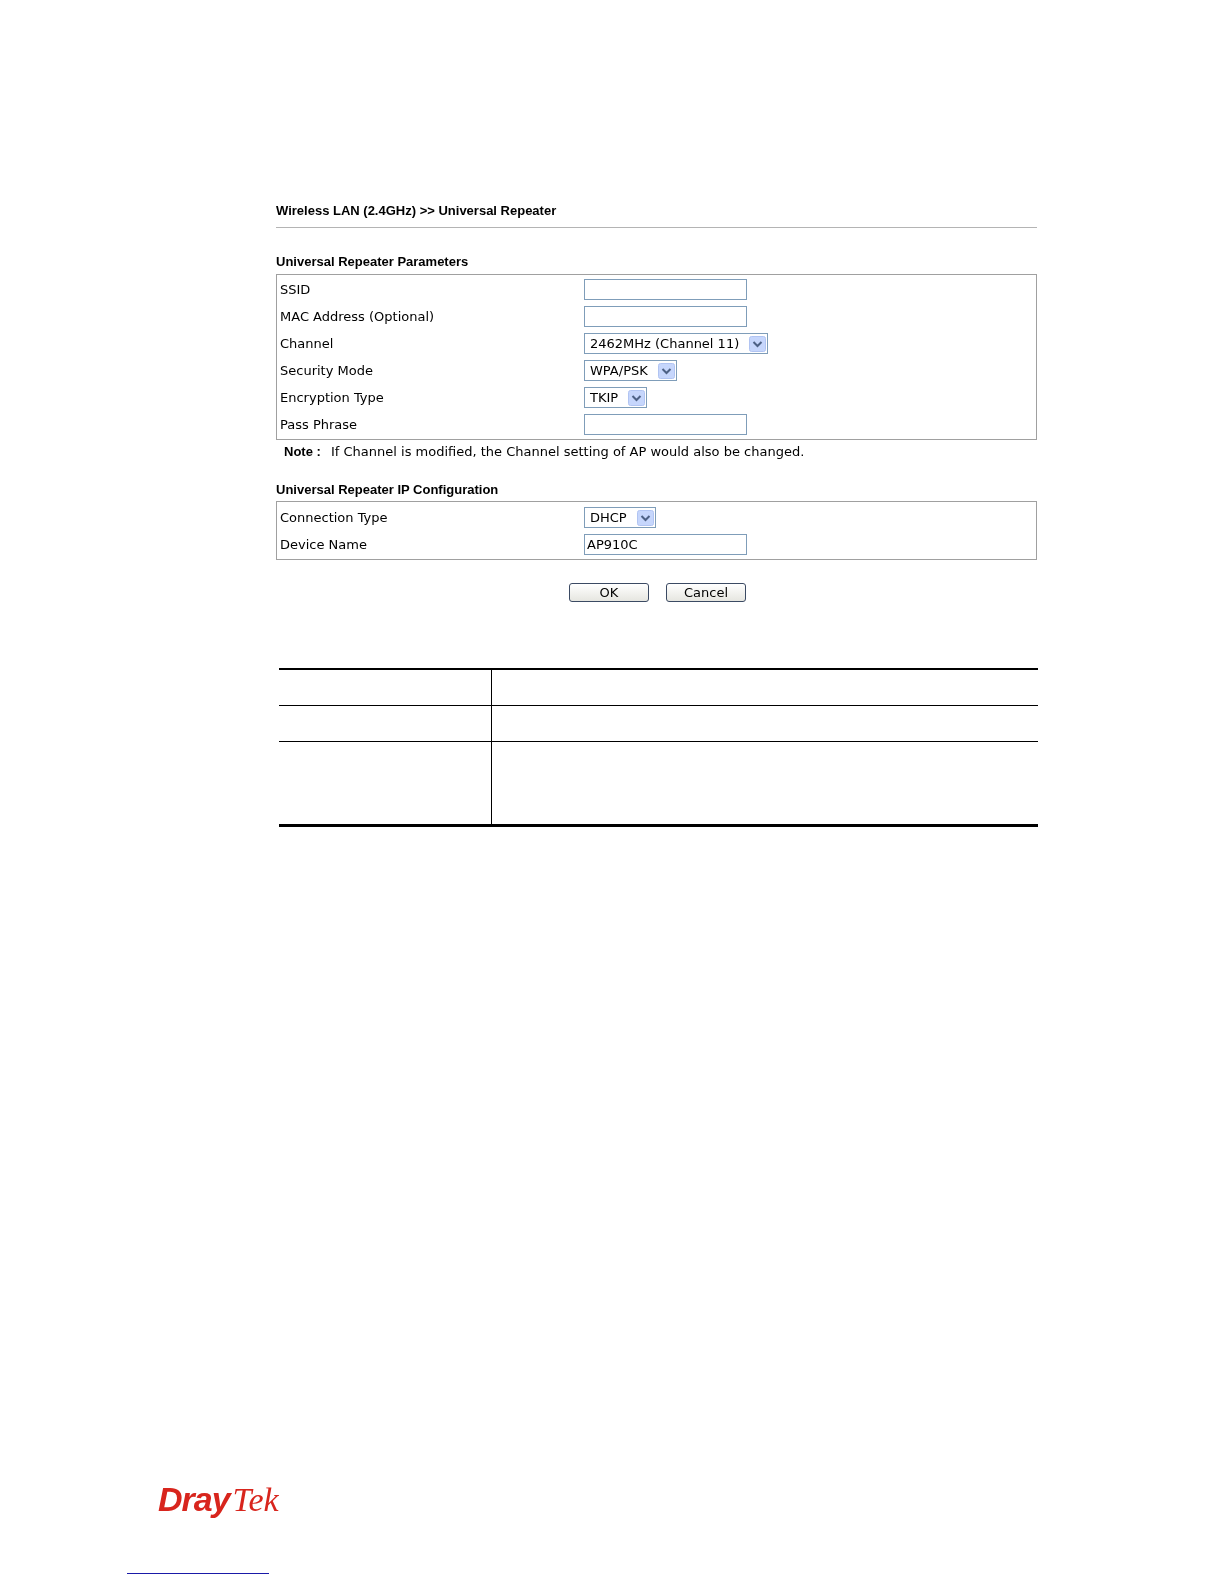  I want to click on note-text: Note : If Channel is modified, the Channel setting of AP would also be changed., so click(544, 452).